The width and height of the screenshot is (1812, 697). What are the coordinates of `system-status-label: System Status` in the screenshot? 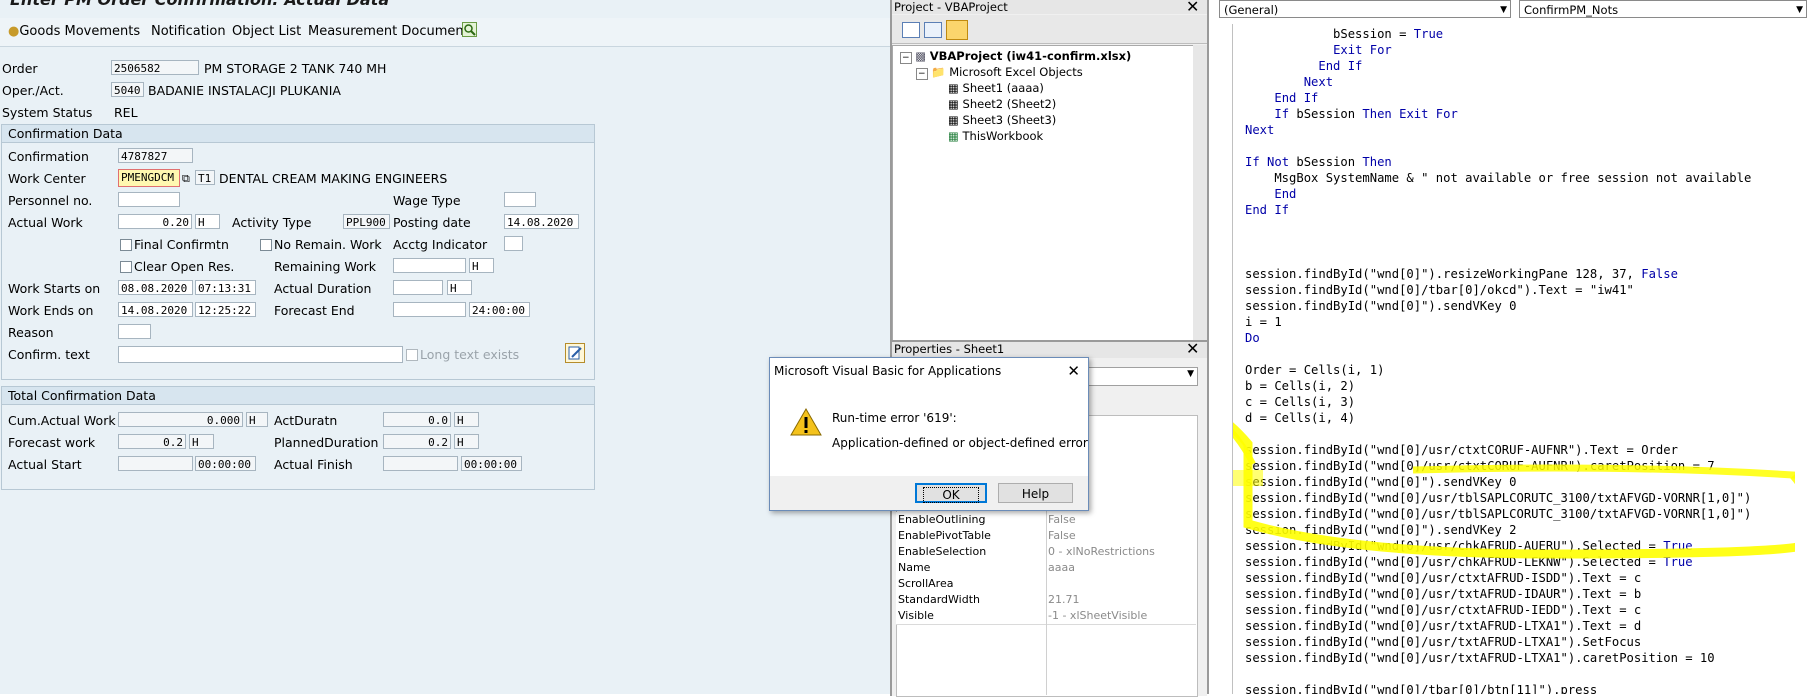 It's located at (47, 112).